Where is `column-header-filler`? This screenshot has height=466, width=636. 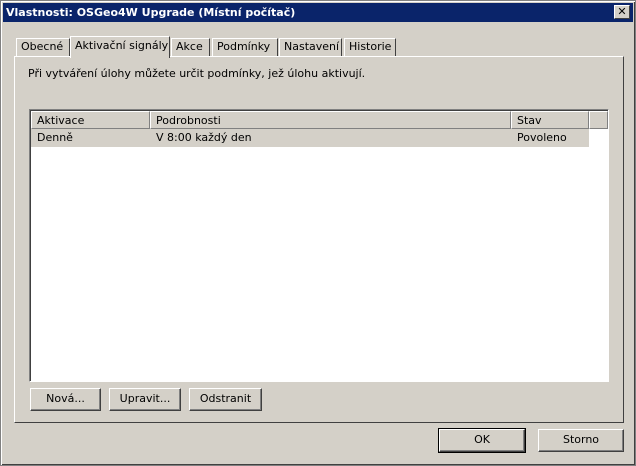 column-header-filler is located at coordinates (598, 120).